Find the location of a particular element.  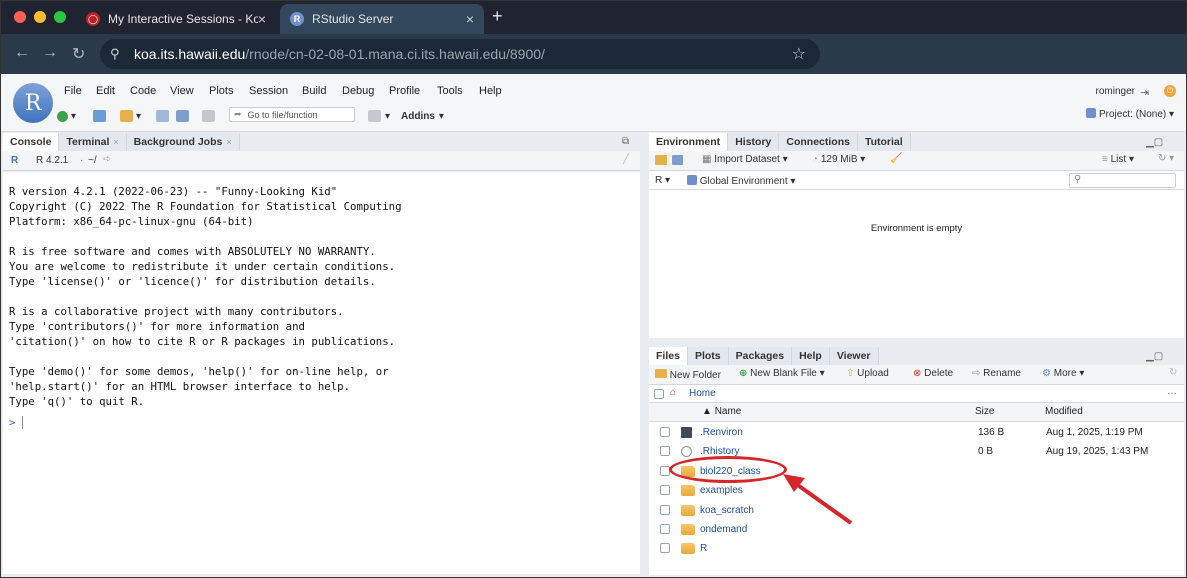

tab-tutorial: Tutorial is located at coordinates (884, 142).